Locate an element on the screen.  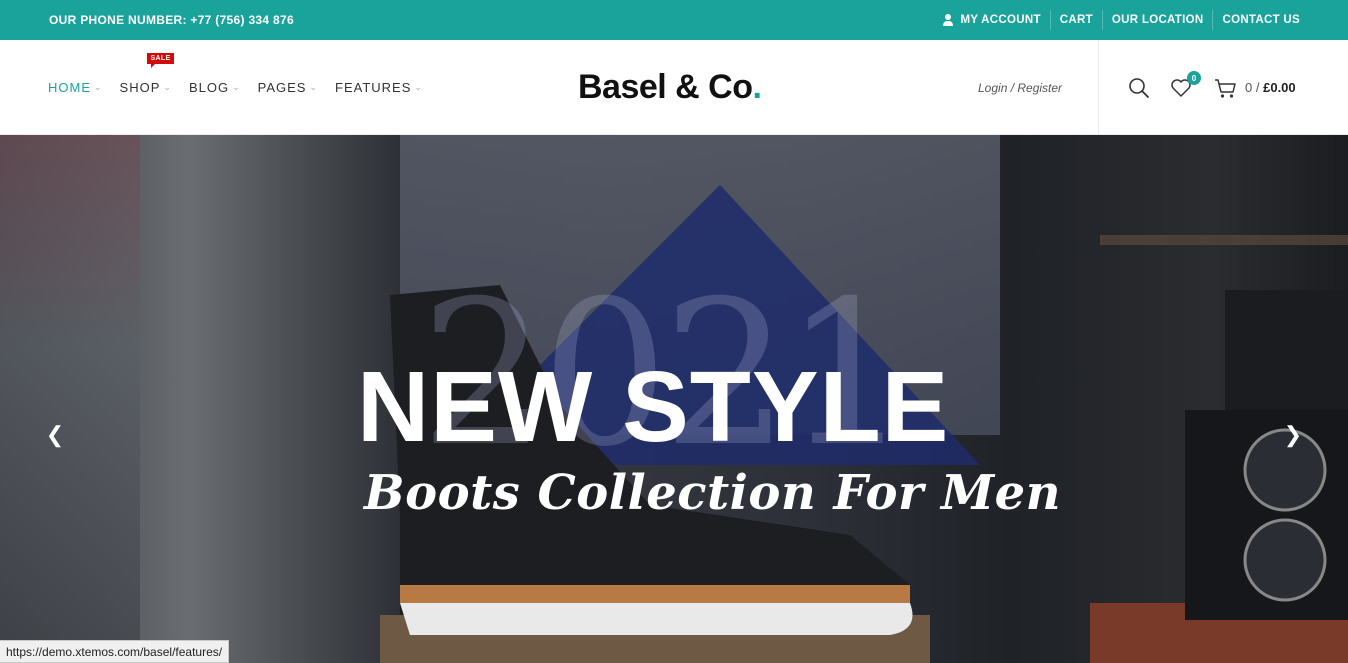
nav-item-pages: PAGES ⌄ is located at coordinates (288, 87).